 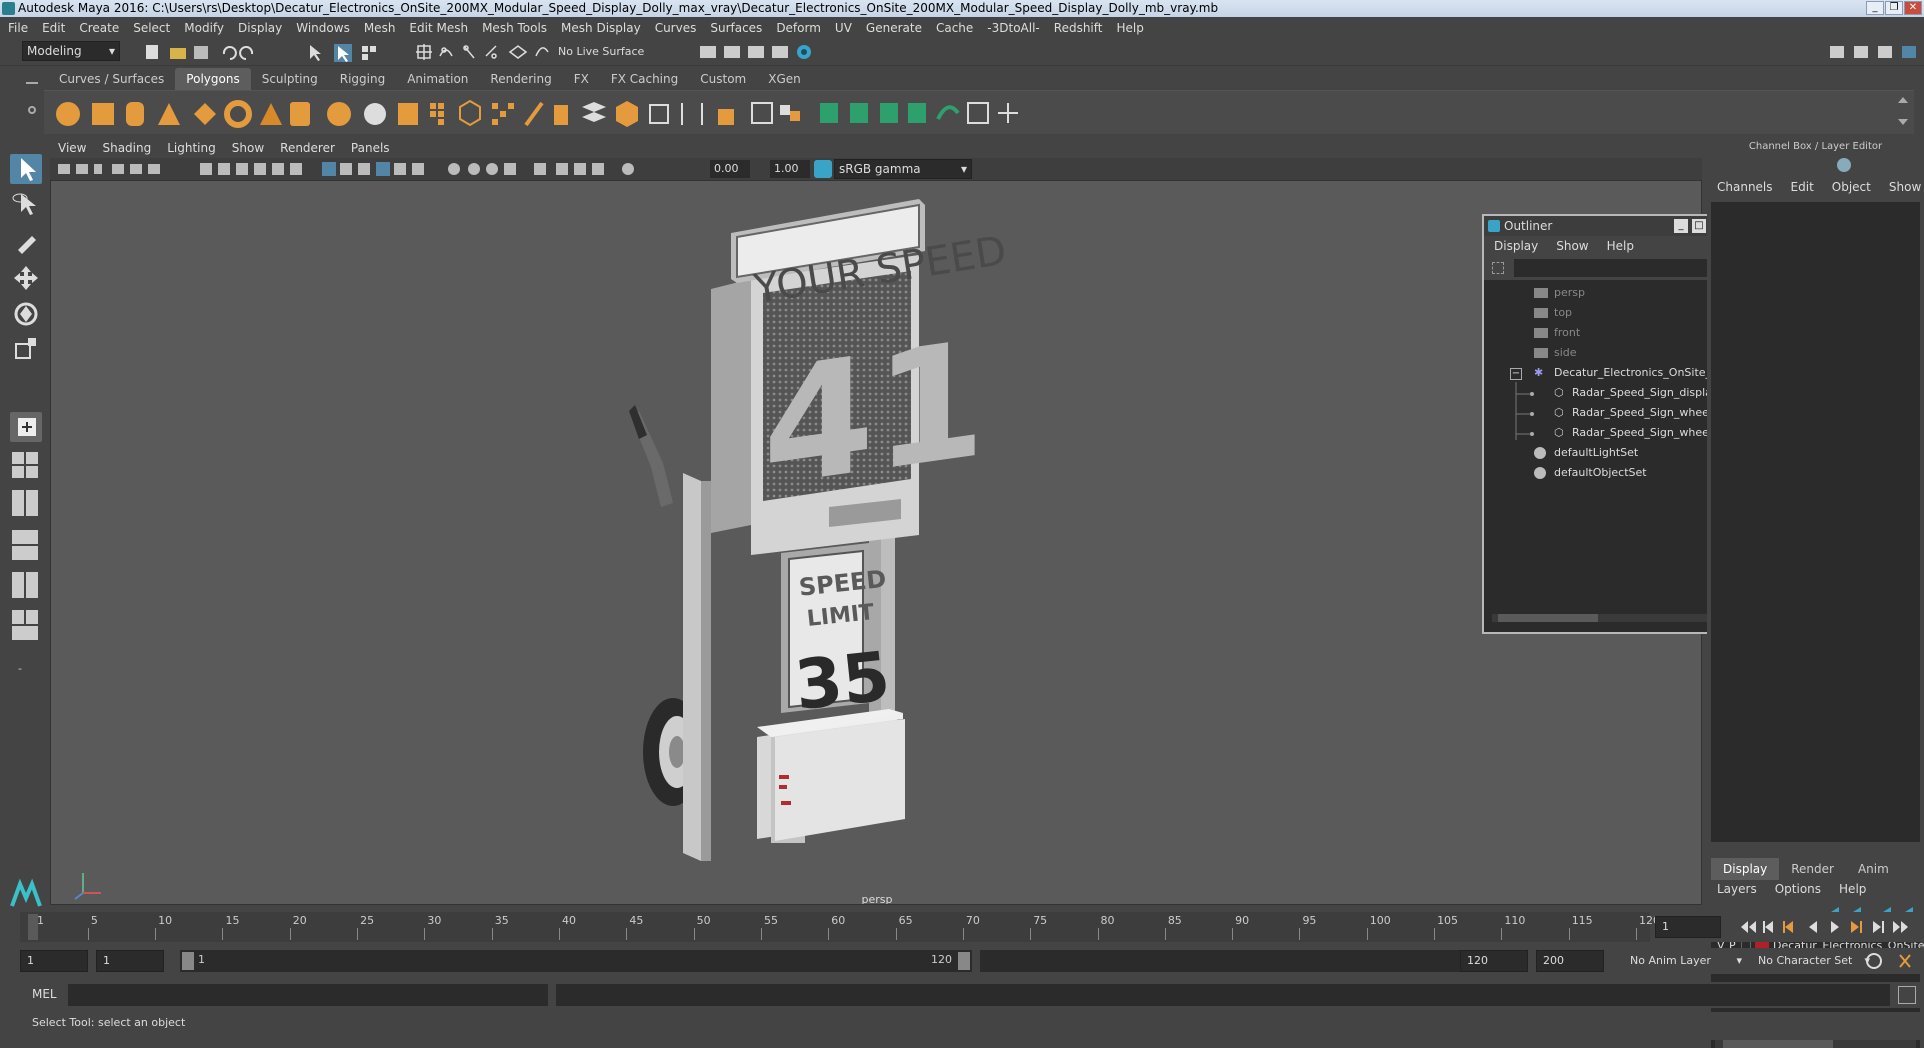 I want to click on menu-modify: Modify, so click(x=204, y=28).